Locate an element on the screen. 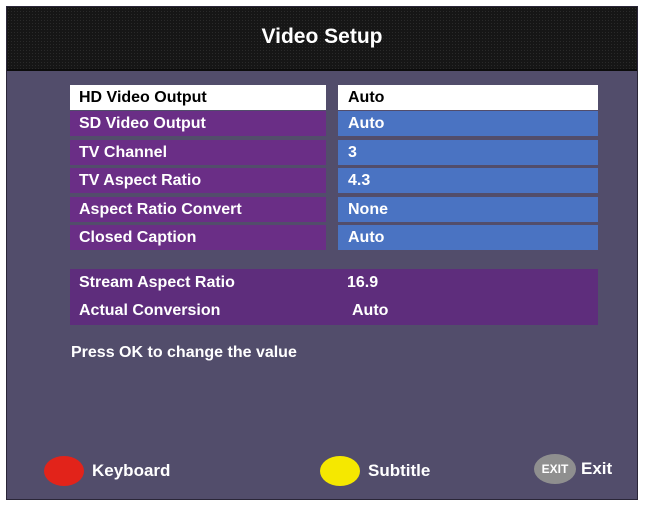 Image resolution: width=648 pixels, height=508 pixels. exit-label: Exit is located at coordinates (597, 468).